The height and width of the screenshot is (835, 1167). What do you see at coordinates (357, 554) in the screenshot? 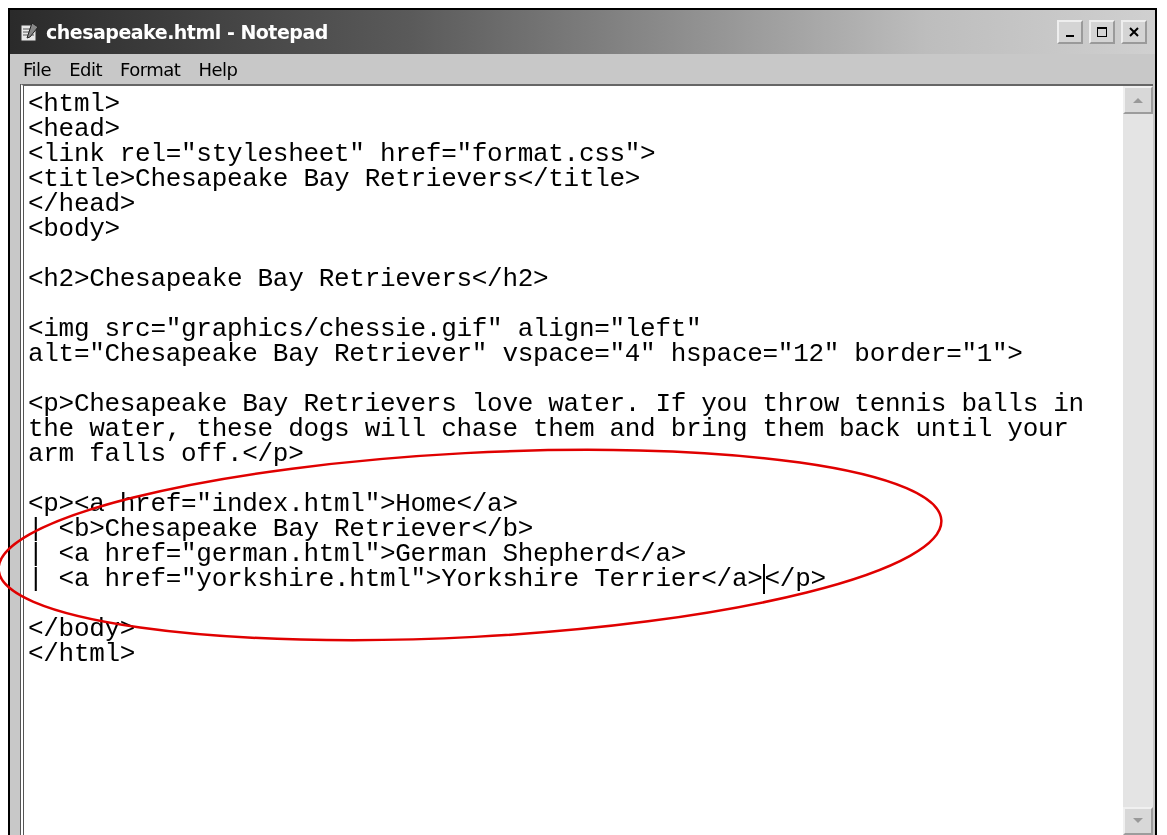
I see `code-line: | <a href="german.html">German Shepherd</a>` at bounding box center [357, 554].